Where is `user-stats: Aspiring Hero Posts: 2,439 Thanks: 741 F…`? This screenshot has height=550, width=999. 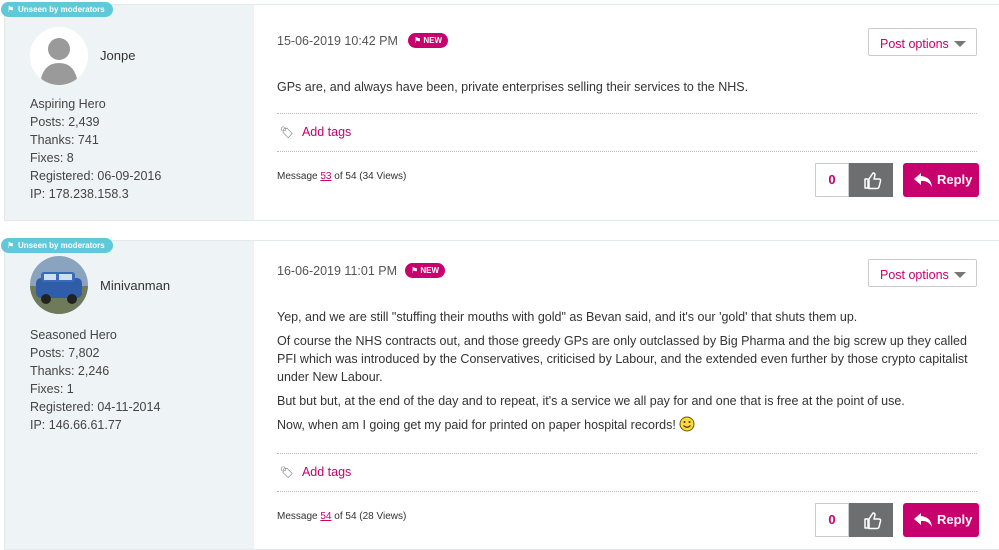
user-stats: Aspiring Hero Posts: 2,439 Thanks: 741 F… is located at coordinates (95, 149).